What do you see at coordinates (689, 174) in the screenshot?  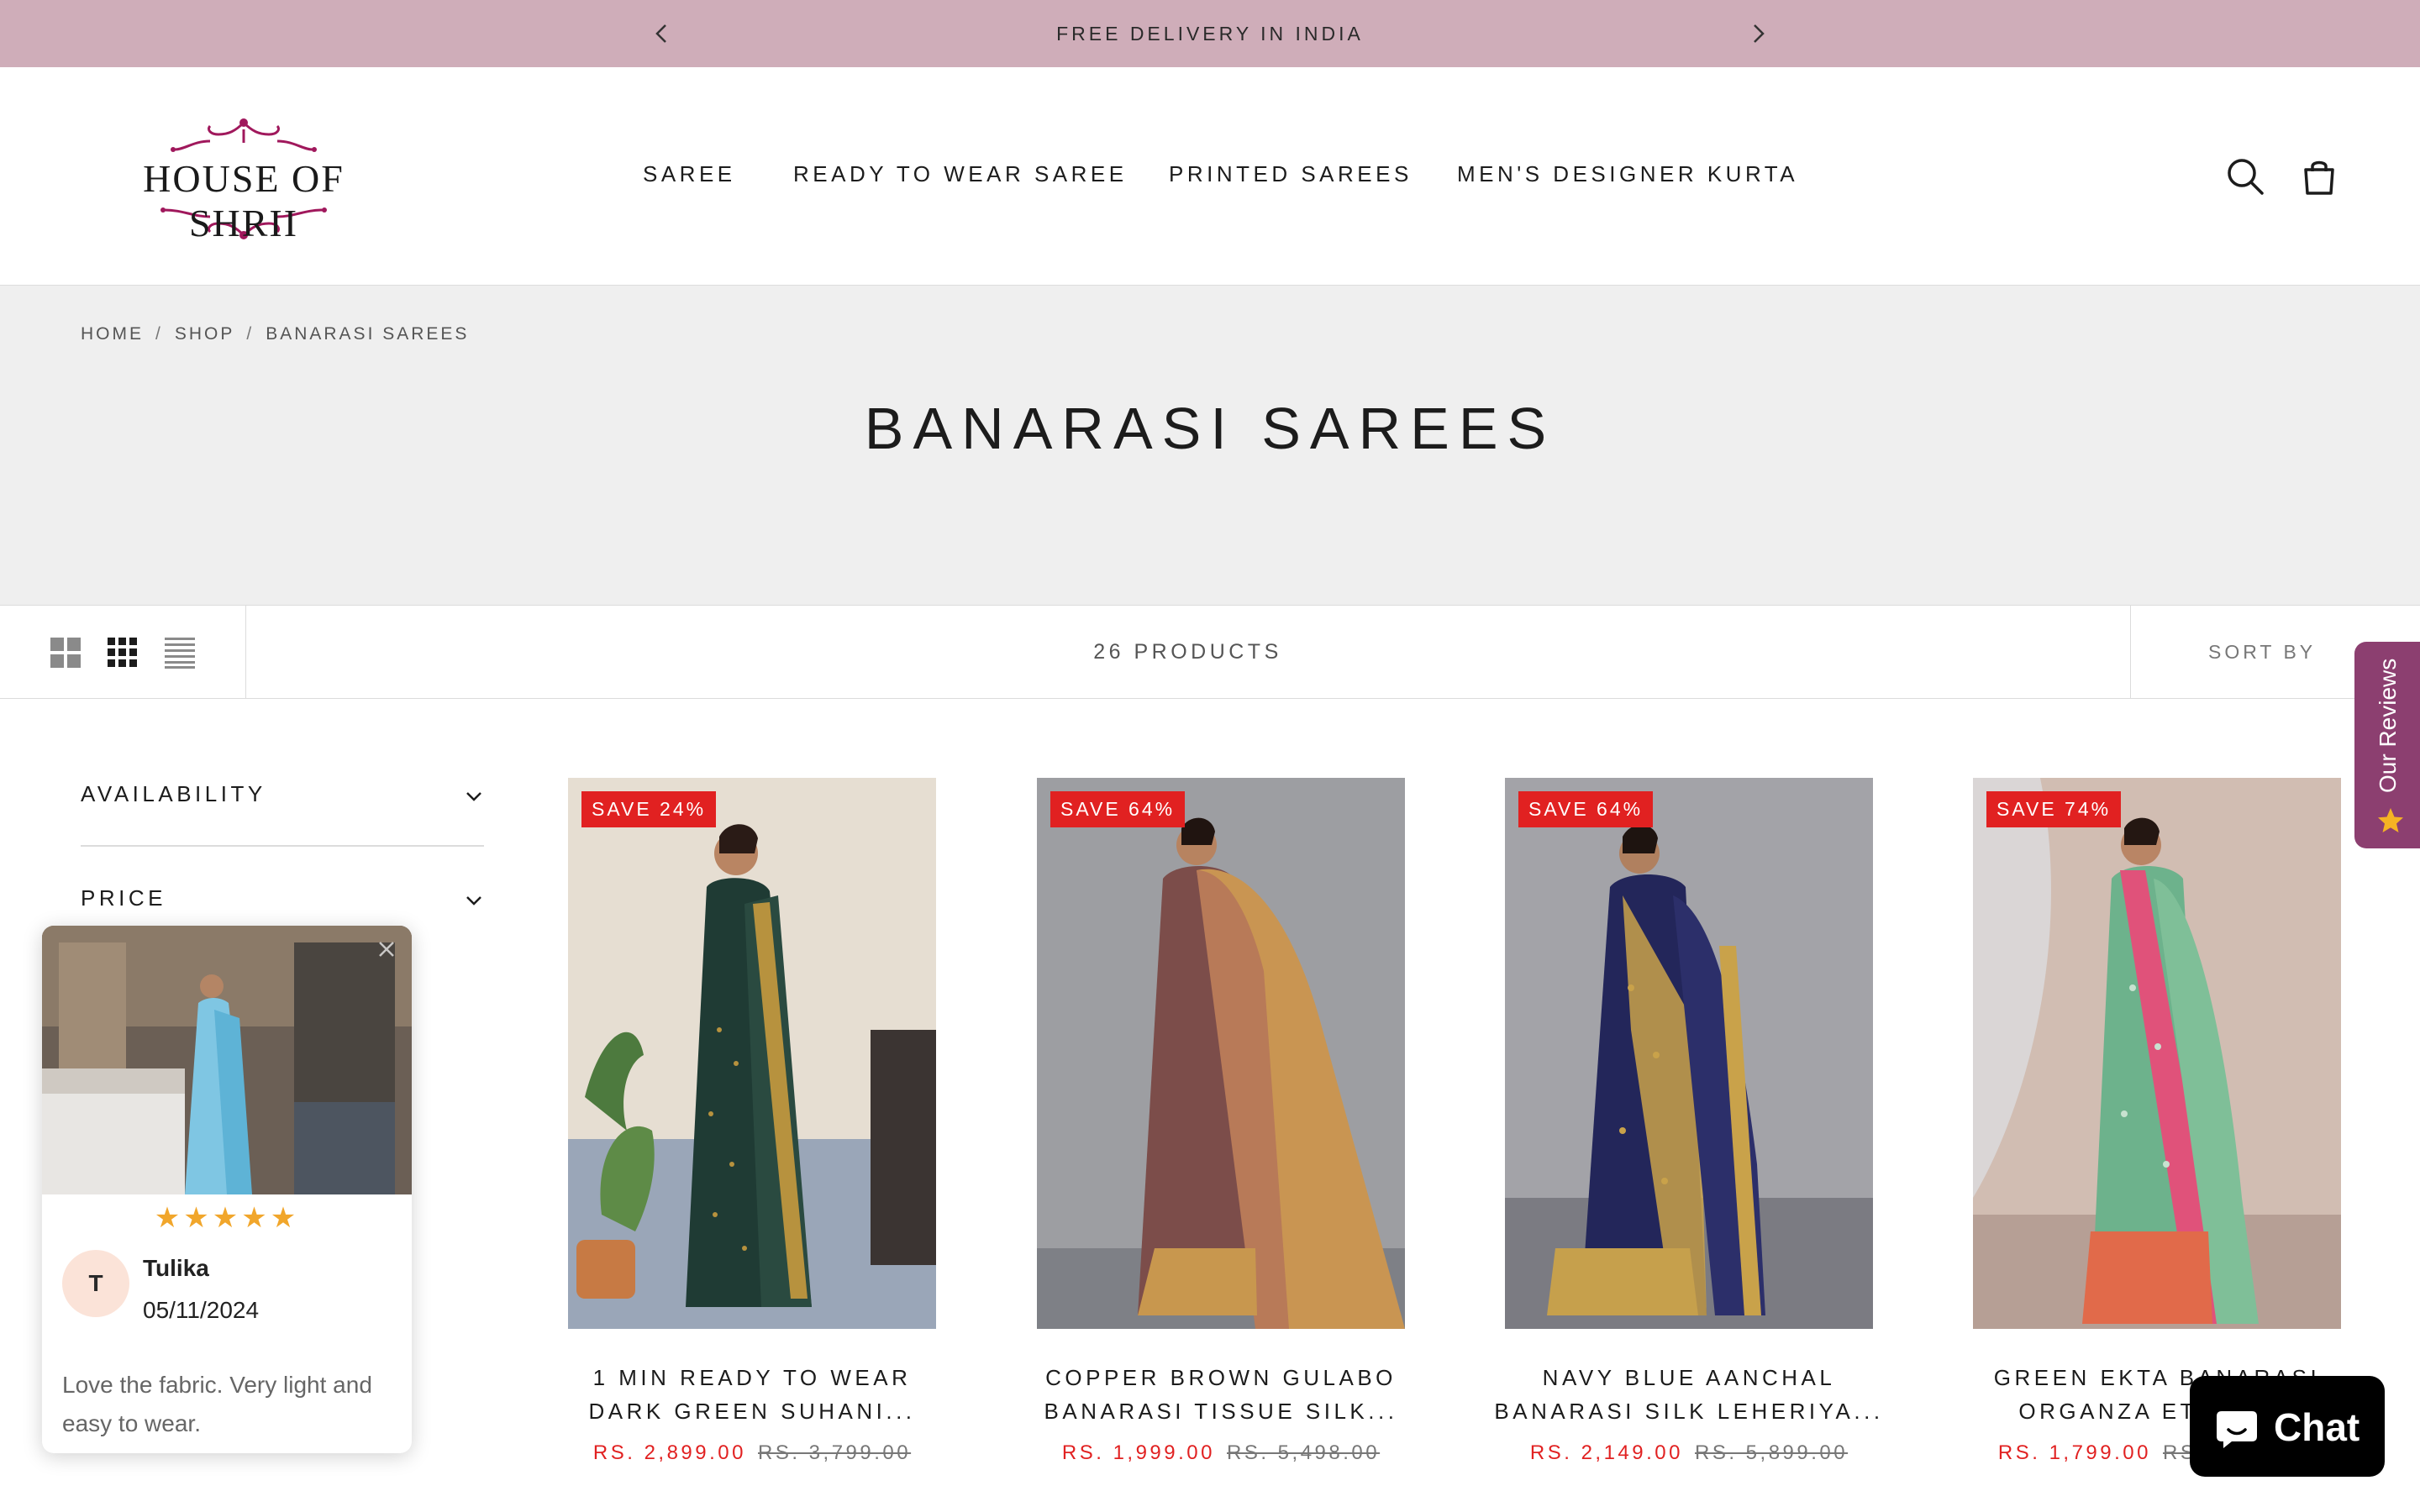 I see `nav-item-saree: SAREE` at bounding box center [689, 174].